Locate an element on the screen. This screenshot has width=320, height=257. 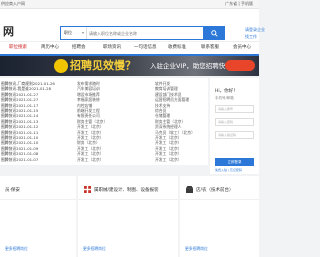
login-greeting: Hi，你好！ is located at coordinates (226, 91).